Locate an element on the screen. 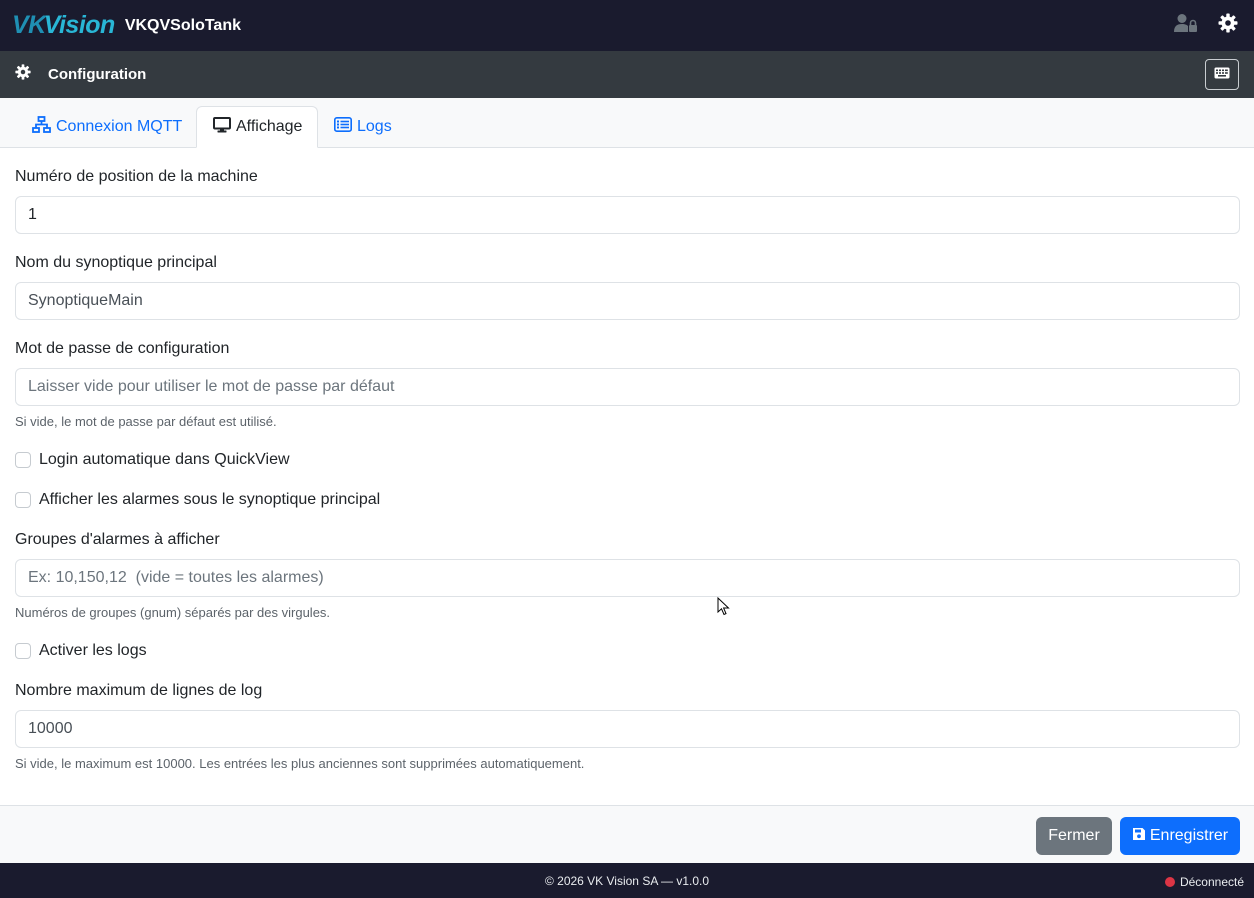  synoptique-label: Nom du synoptique principal is located at coordinates (116, 262).